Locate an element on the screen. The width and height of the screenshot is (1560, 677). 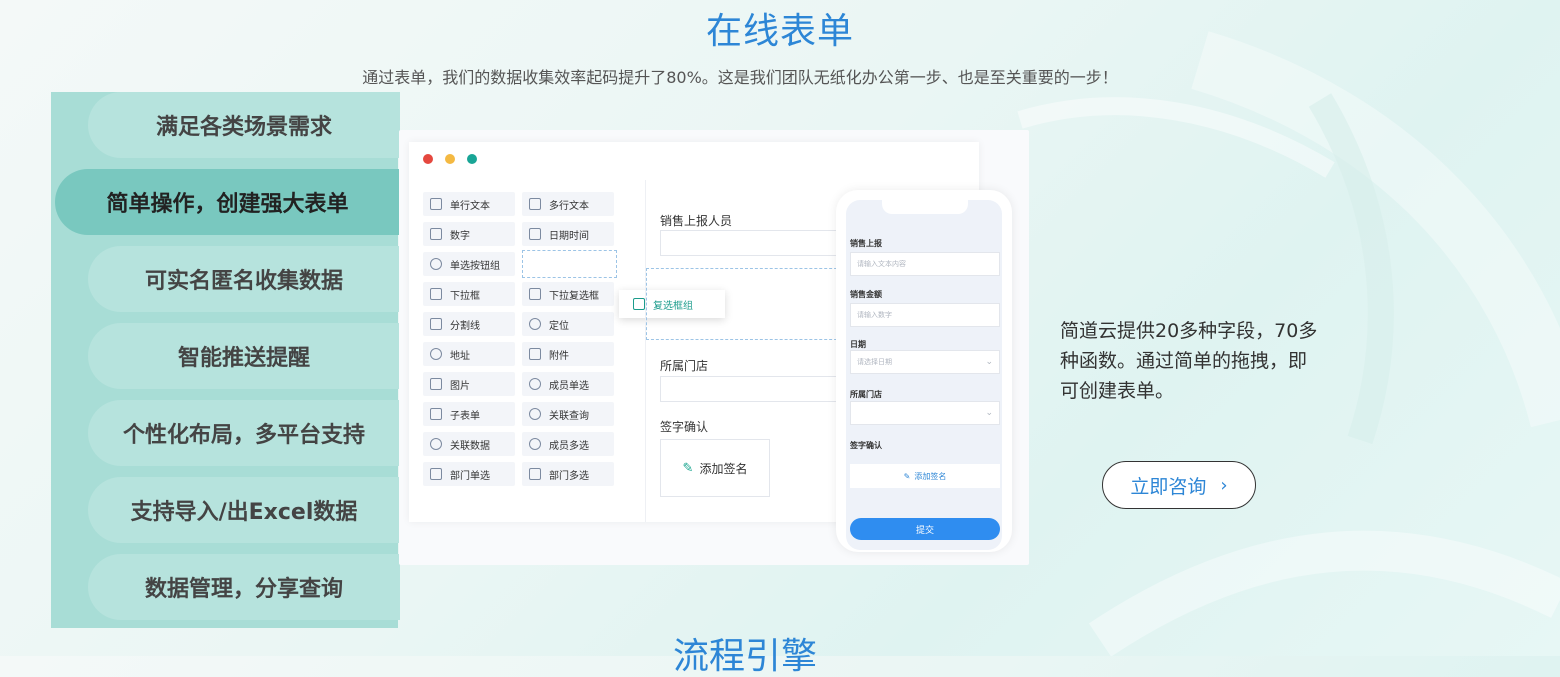
phone-label-date: 日期 is located at coordinates (858, 344).